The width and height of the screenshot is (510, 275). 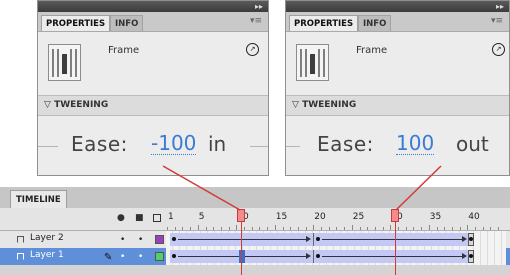 What do you see at coordinates (302, 188) in the screenshot?
I see `callout-lines` at bounding box center [302, 188].